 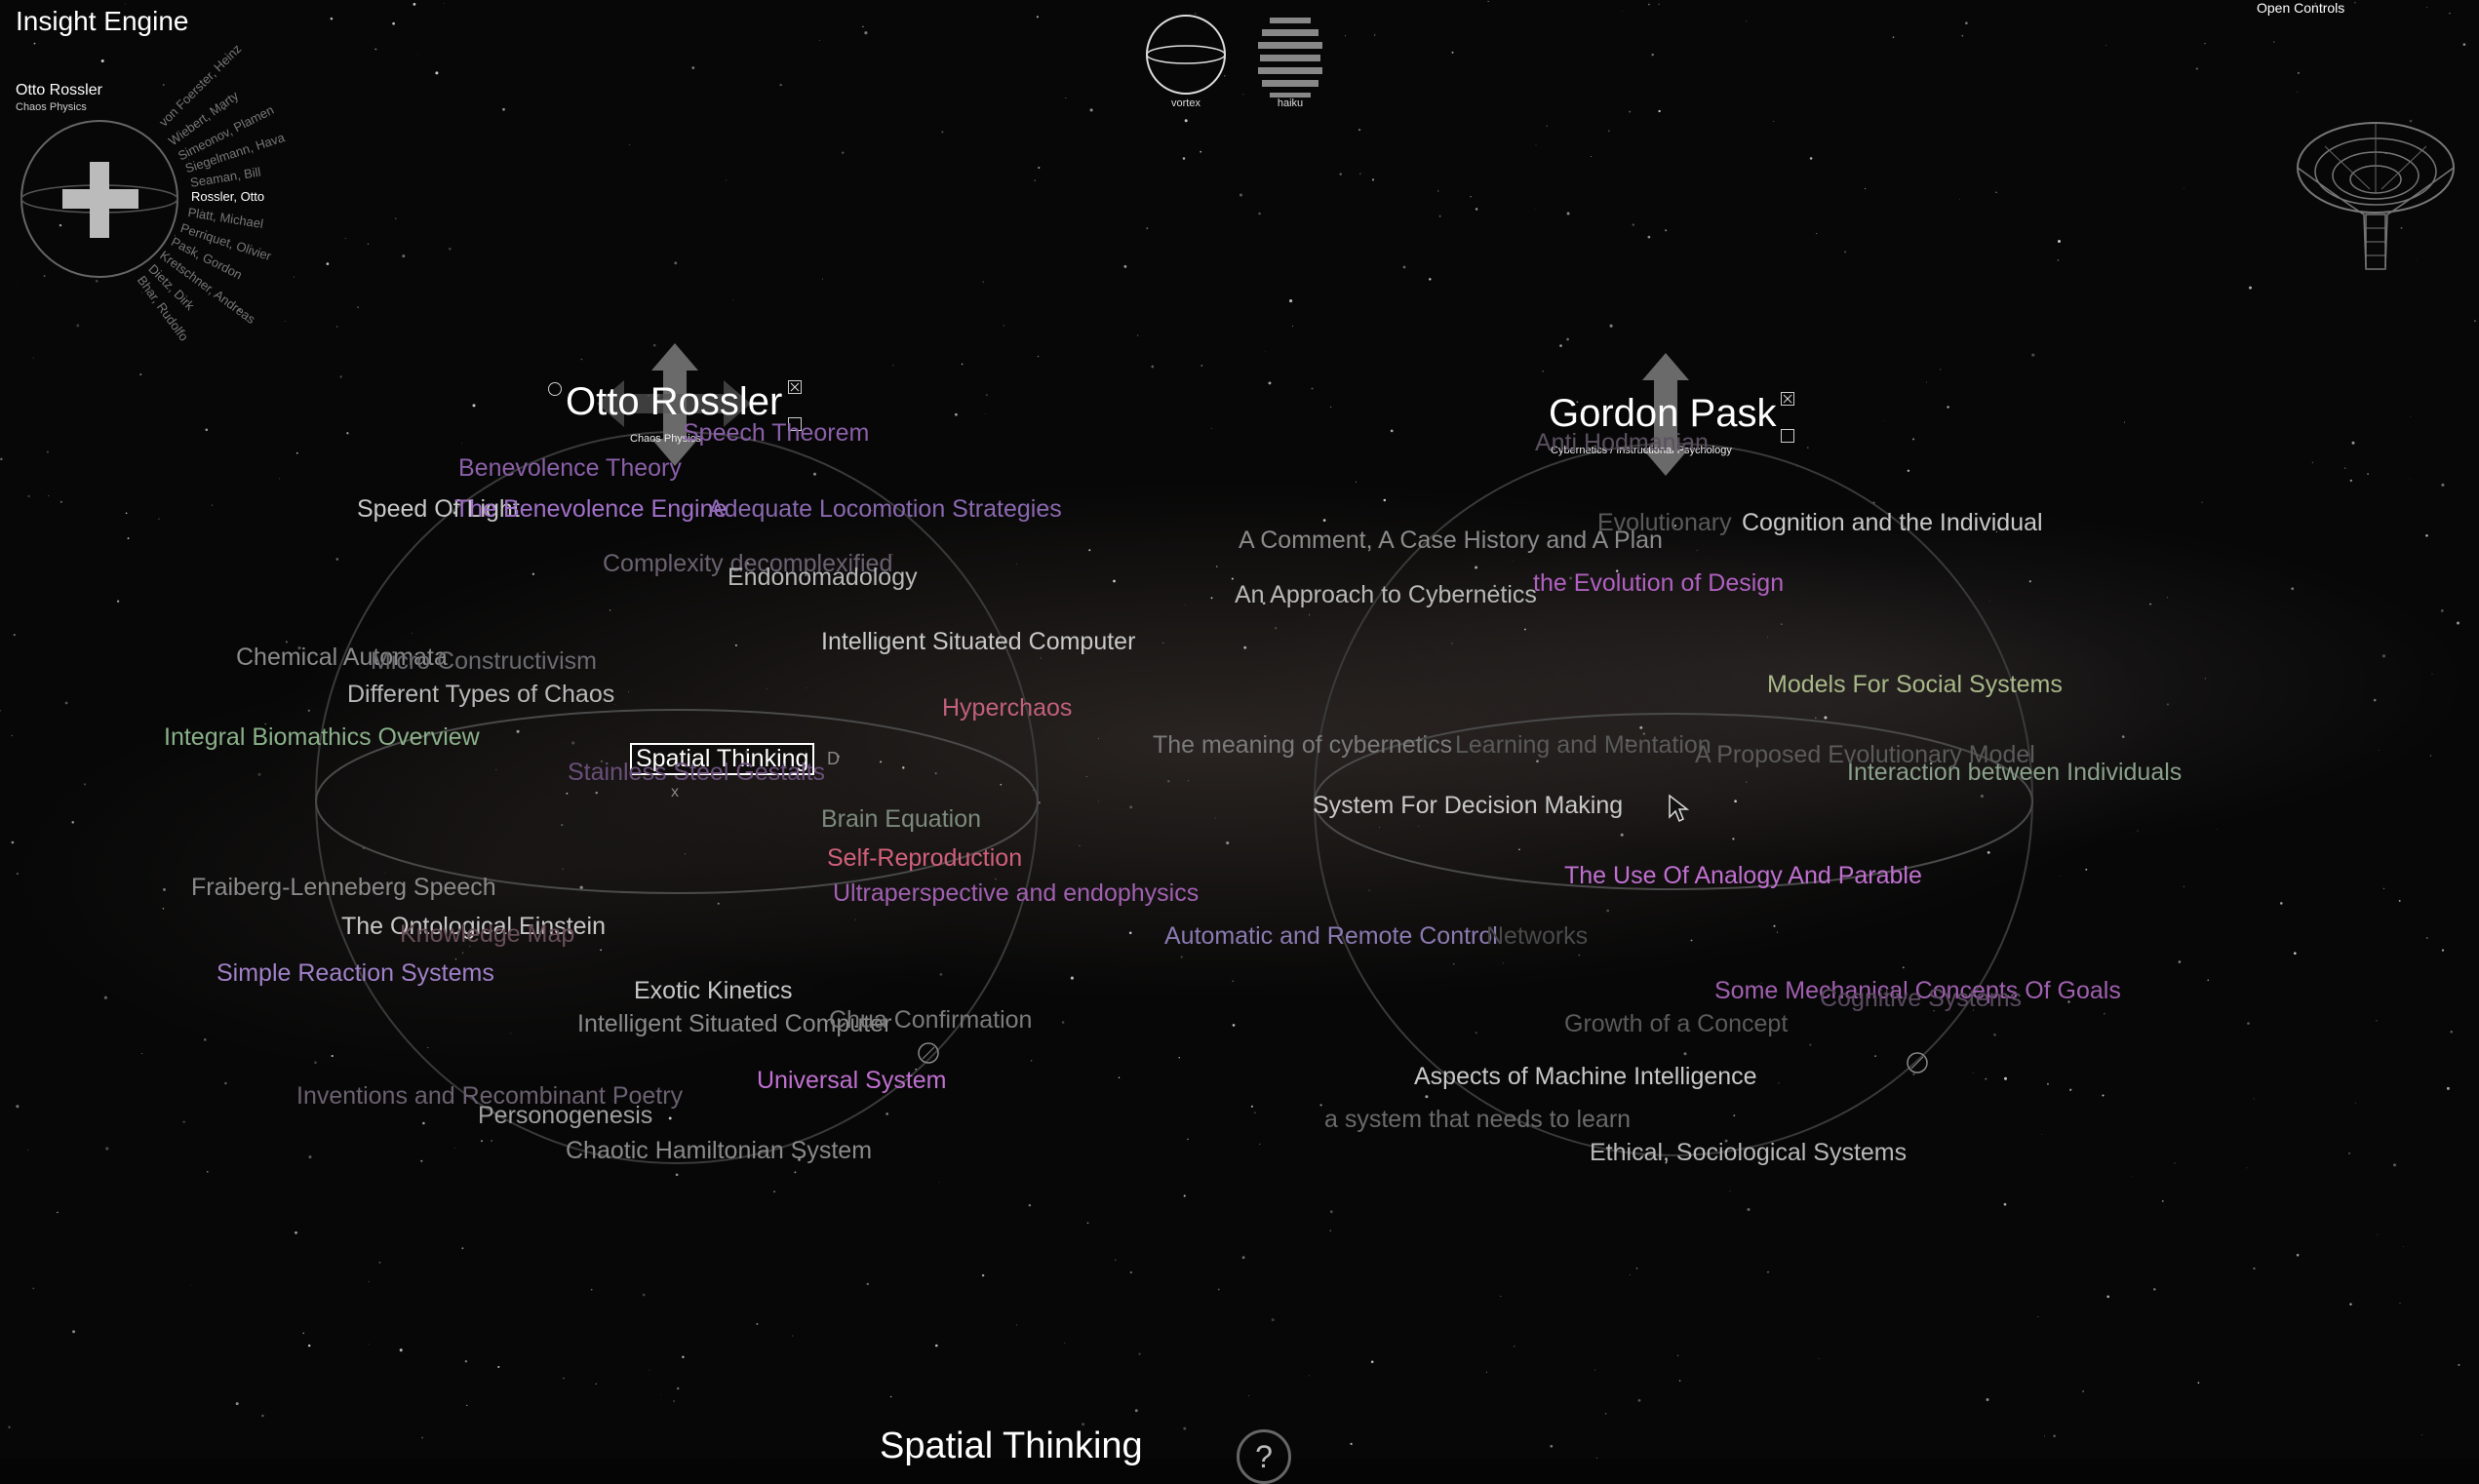 I want to click on topic-label: Fraiberg-Lenneberg Speech, so click(x=343, y=888).